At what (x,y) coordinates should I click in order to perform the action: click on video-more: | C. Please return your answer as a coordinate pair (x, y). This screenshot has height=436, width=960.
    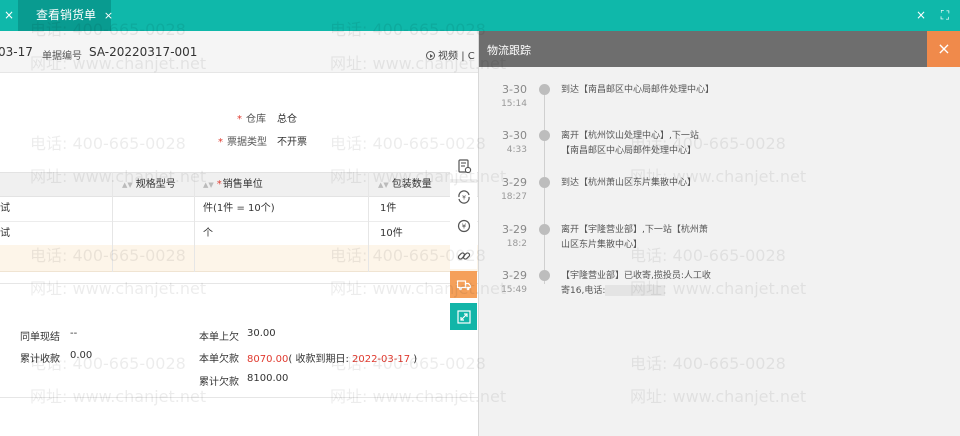
    Looking at the image, I should click on (468, 56).